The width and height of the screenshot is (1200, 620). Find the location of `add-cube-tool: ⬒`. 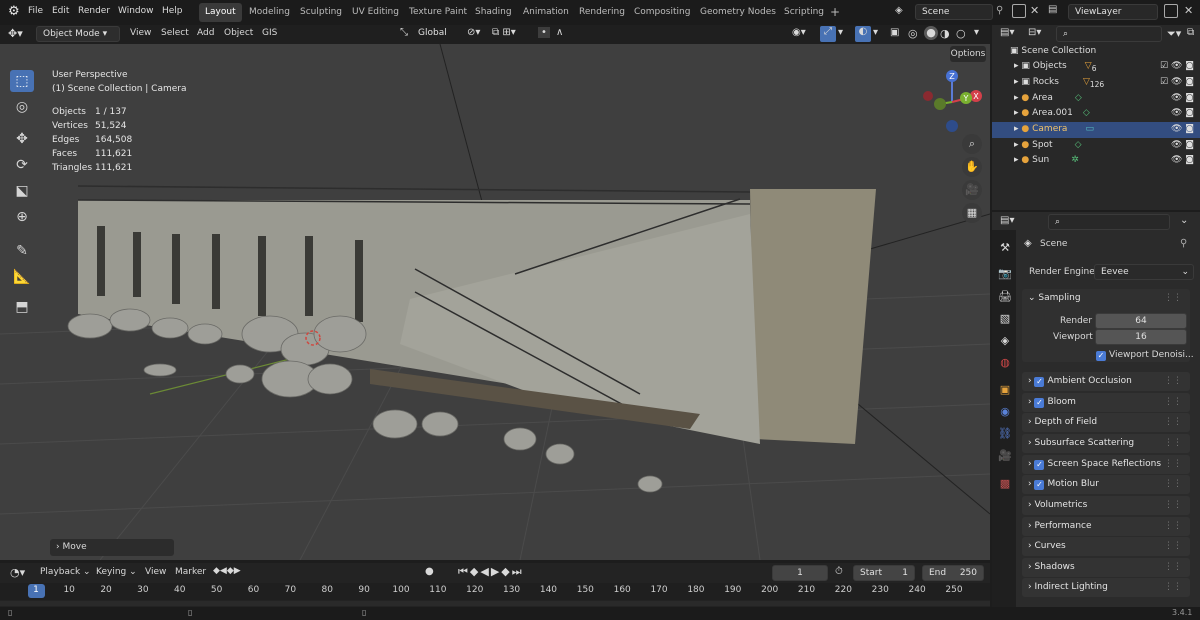

add-cube-tool: ⬒ is located at coordinates (22, 307).